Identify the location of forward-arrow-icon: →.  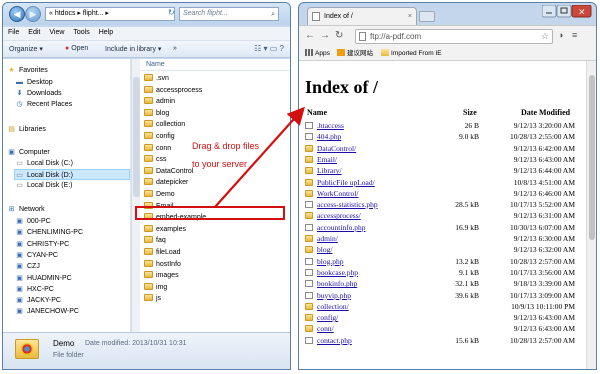
(325, 35).